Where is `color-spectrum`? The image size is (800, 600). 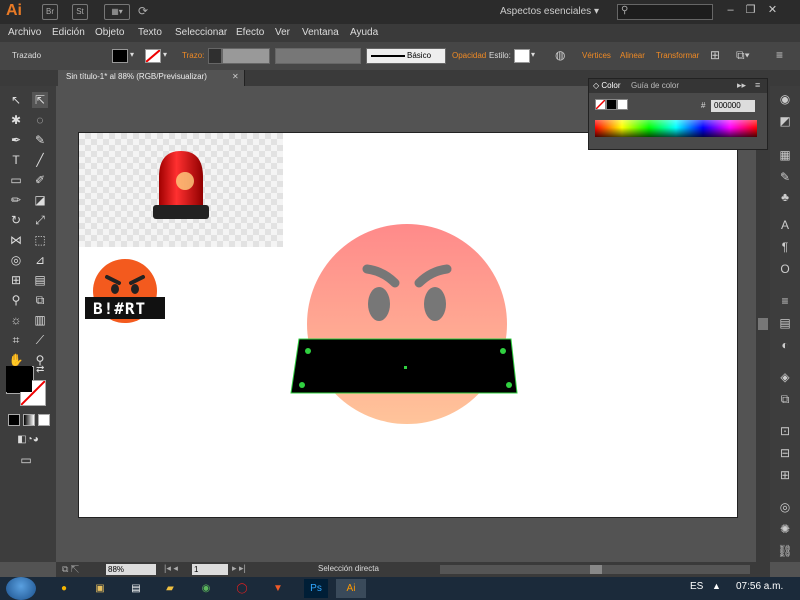 color-spectrum is located at coordinates (676, 128).